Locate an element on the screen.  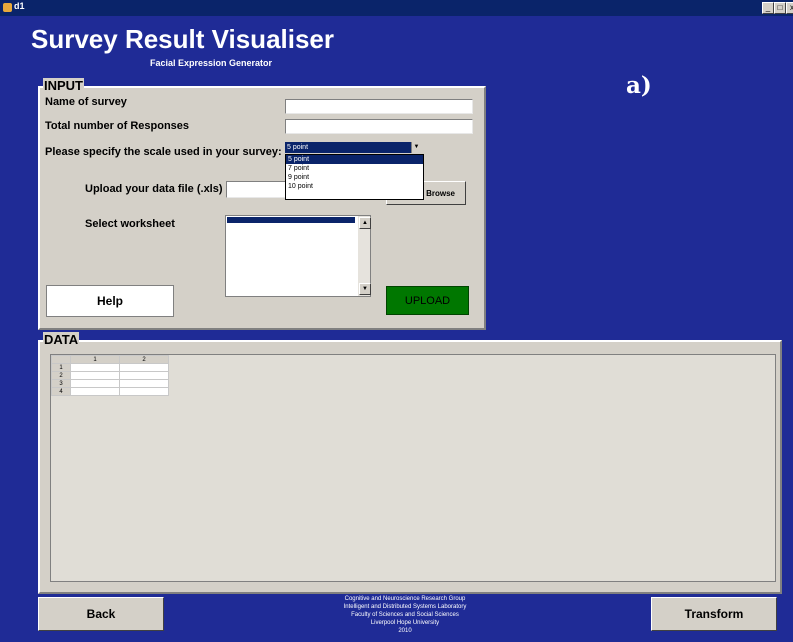
scale-selected-value: 5 point is located at coordinates (298, 147).